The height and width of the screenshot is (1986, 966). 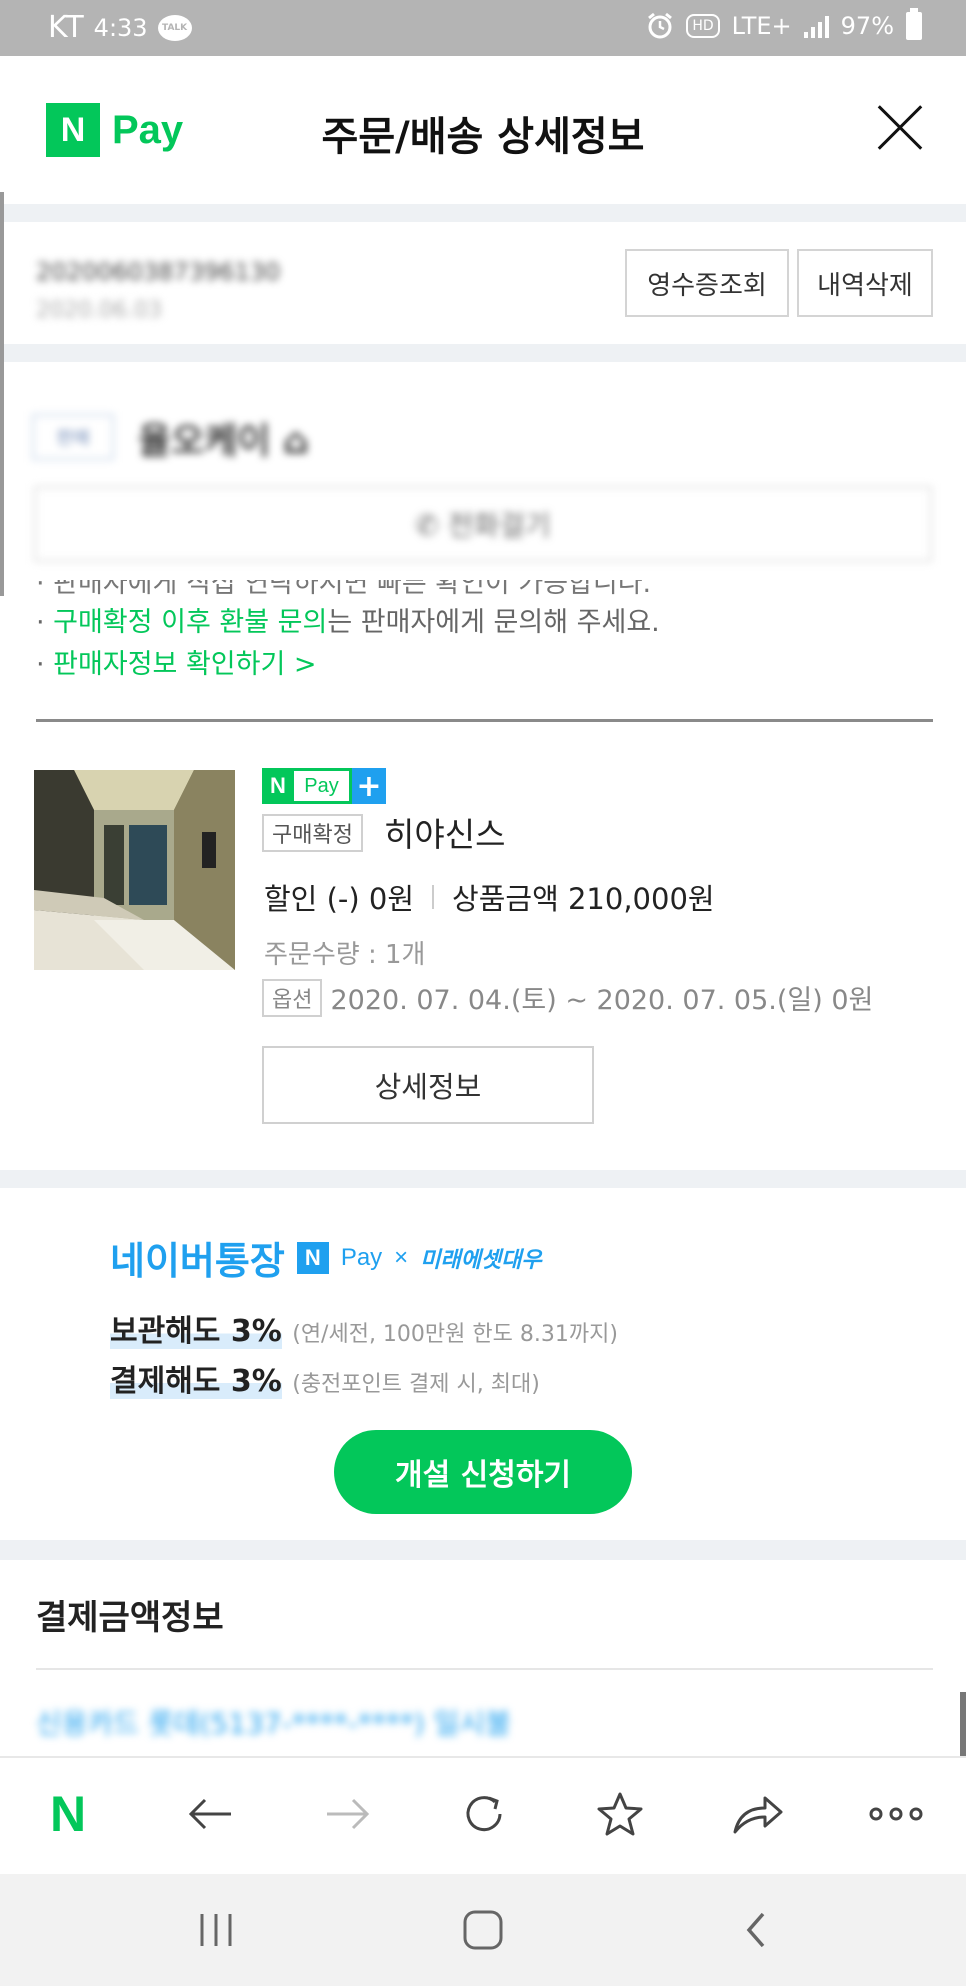 I want to click on ad-benefit-storage: 보관해도 3% (연/세전, 100만원 한도 8.31까지), so click(x=364, y=1328).